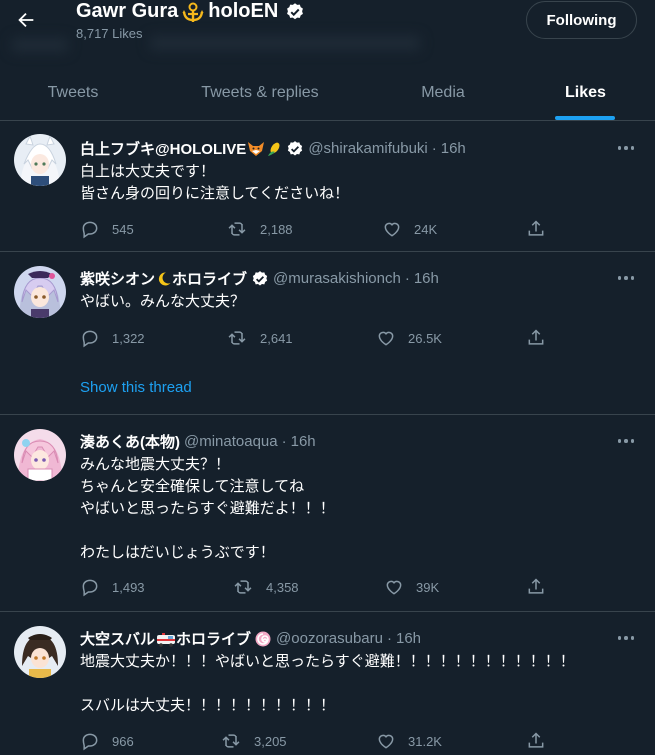 The height and width of the screenshot is (755, 655). I want to click on author-name: 大空スバル, so click(117, 638).